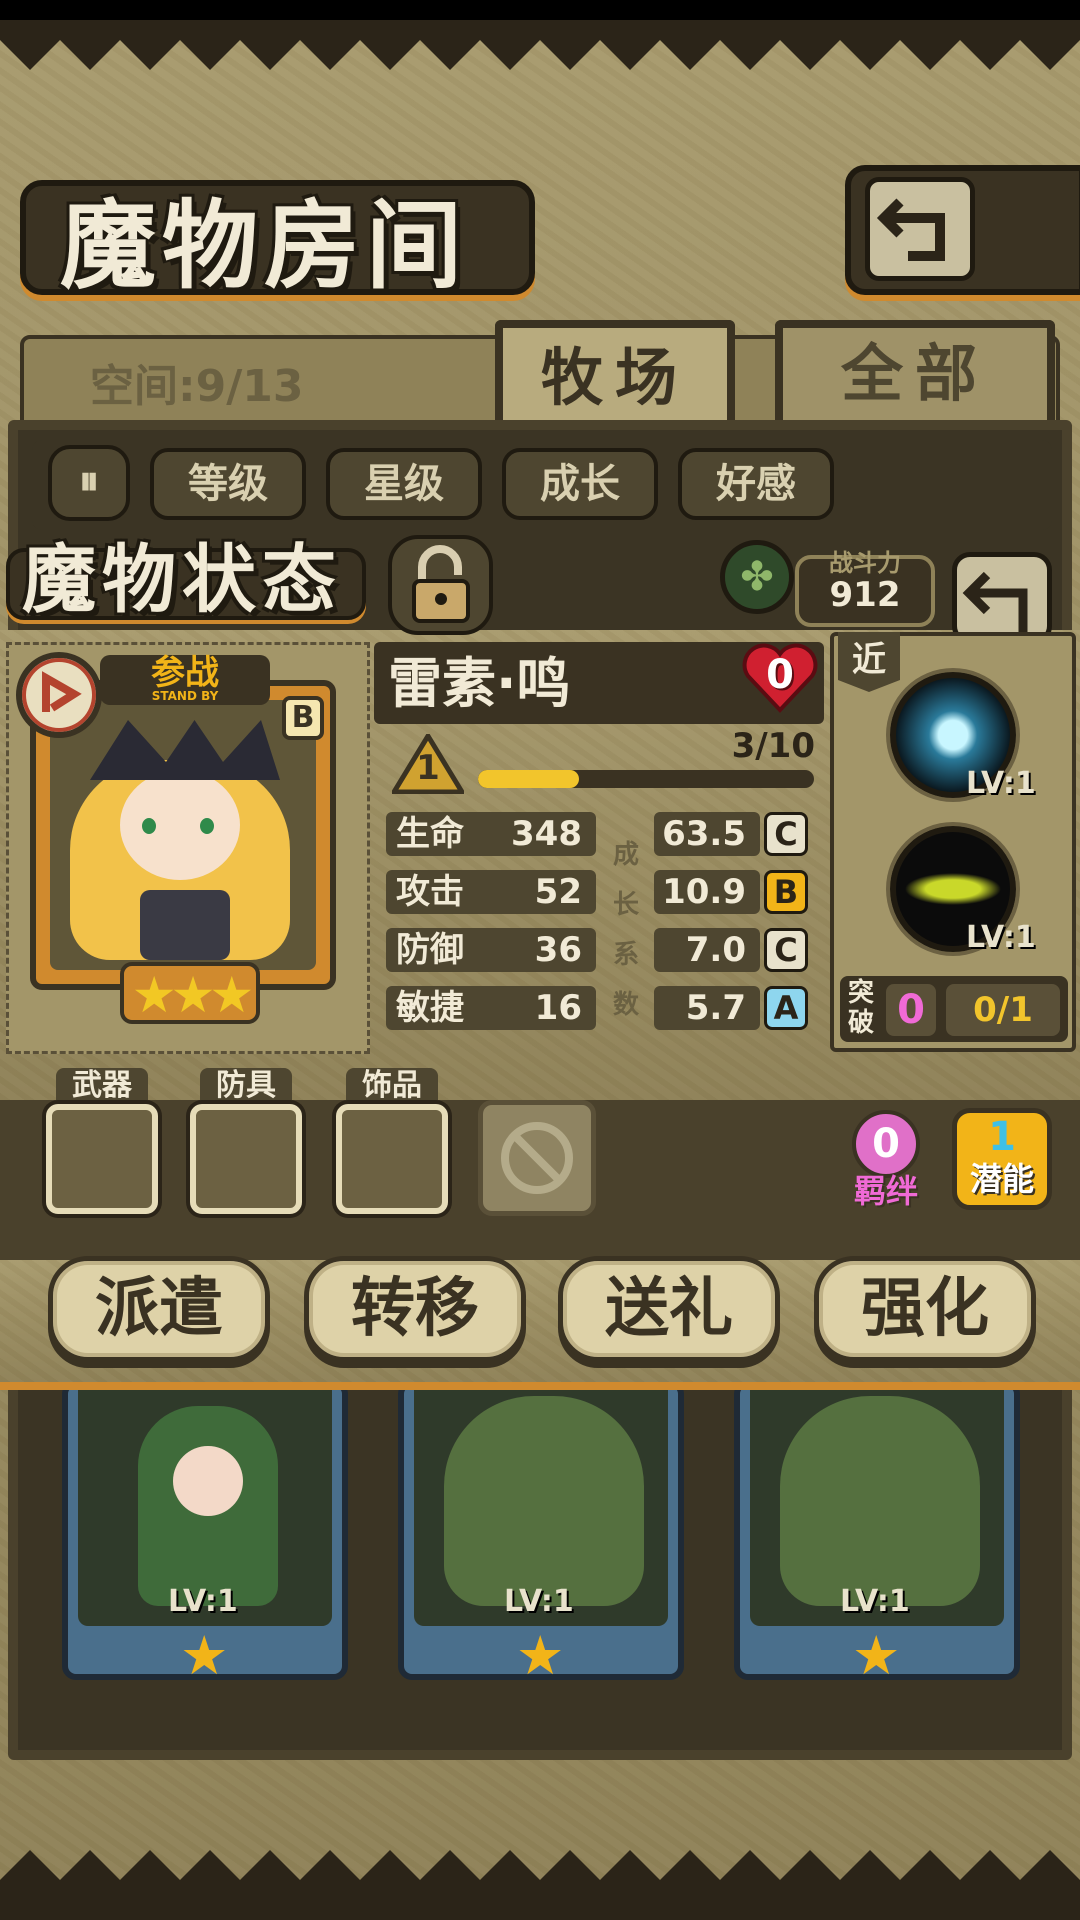  What do you see at coordinates (392, 1159) in the screenshot?
I see `accessory-slot` at bounding box center [392, 1159].